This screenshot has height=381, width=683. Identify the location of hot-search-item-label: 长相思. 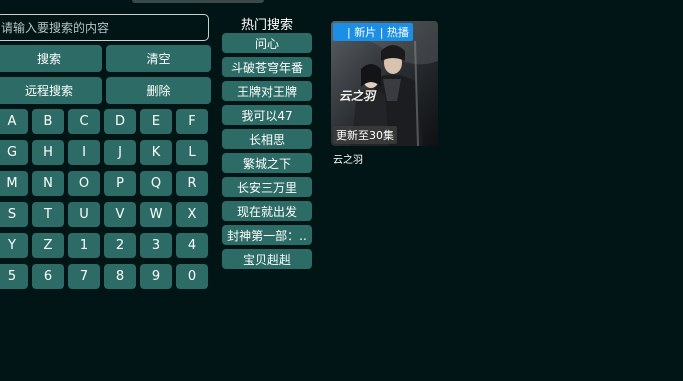
(266, 139).